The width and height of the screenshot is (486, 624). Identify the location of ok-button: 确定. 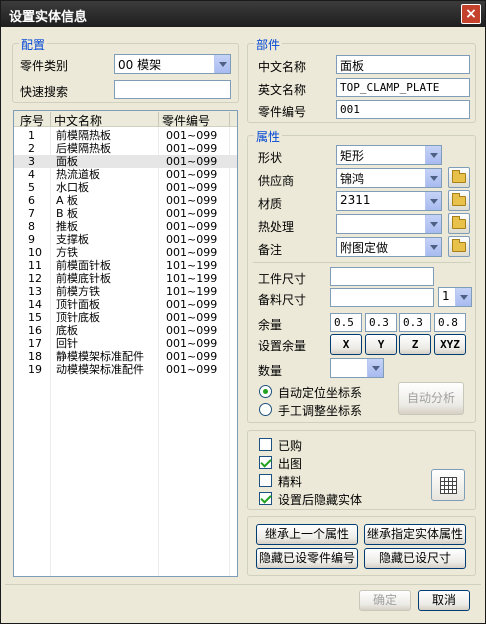
(385, 600).